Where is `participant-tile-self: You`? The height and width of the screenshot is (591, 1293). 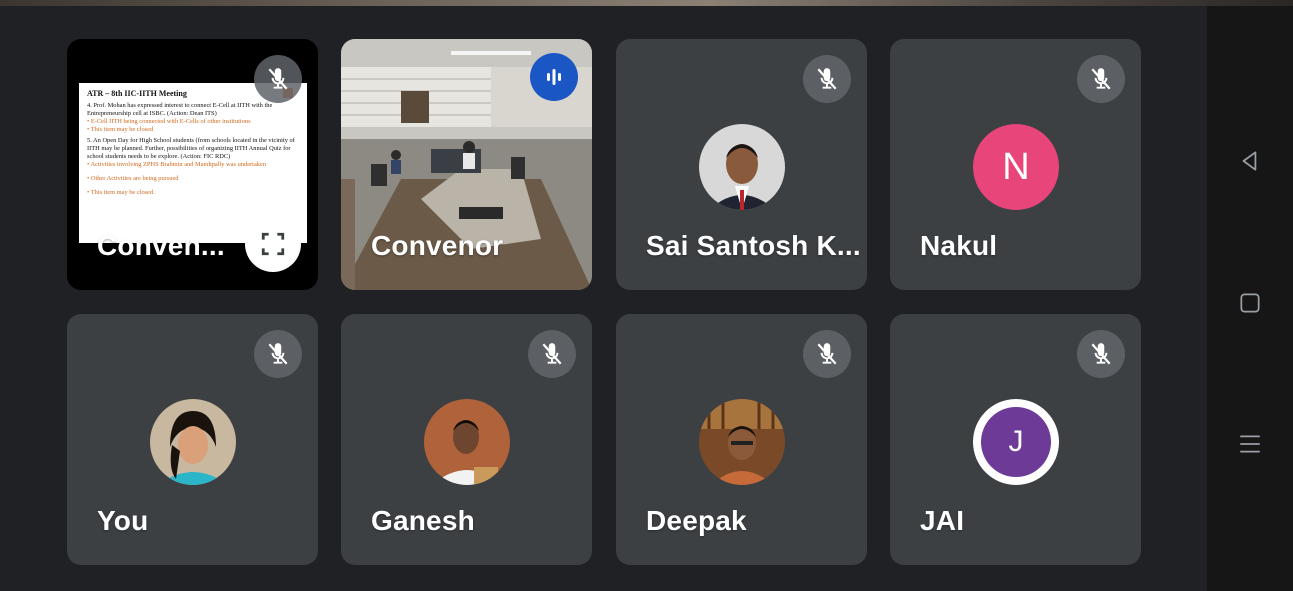
participant-tile-self: You is located at coordinates (192, 439).